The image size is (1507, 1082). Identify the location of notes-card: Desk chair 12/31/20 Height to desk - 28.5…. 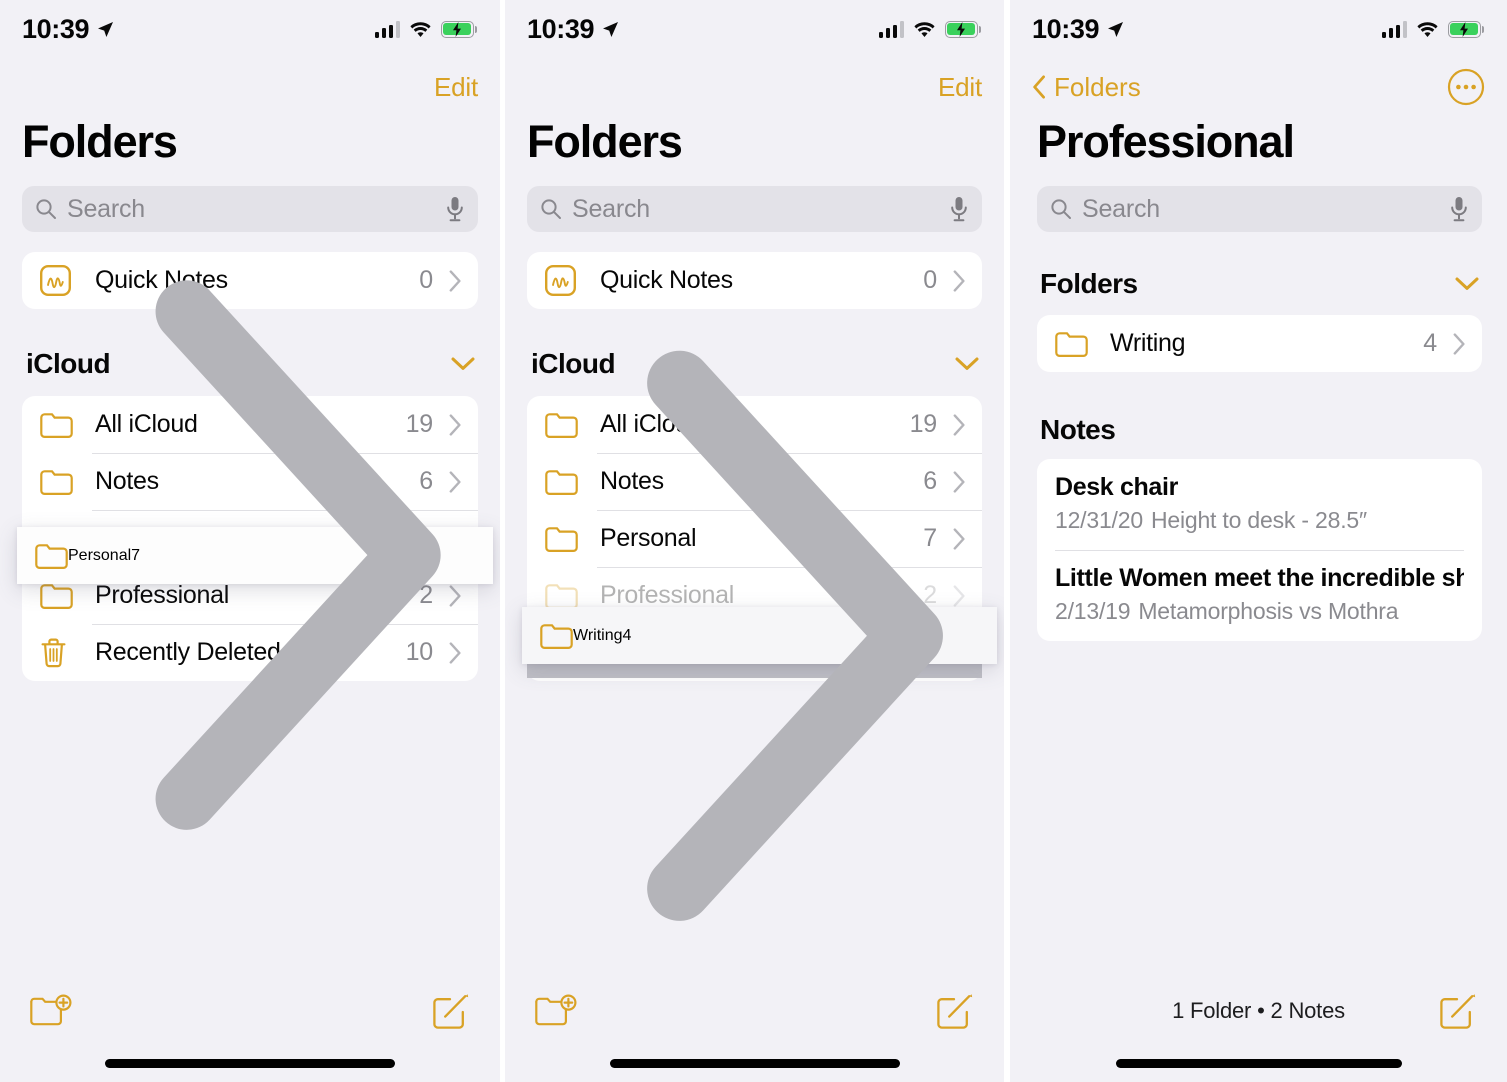
(1259, 550).